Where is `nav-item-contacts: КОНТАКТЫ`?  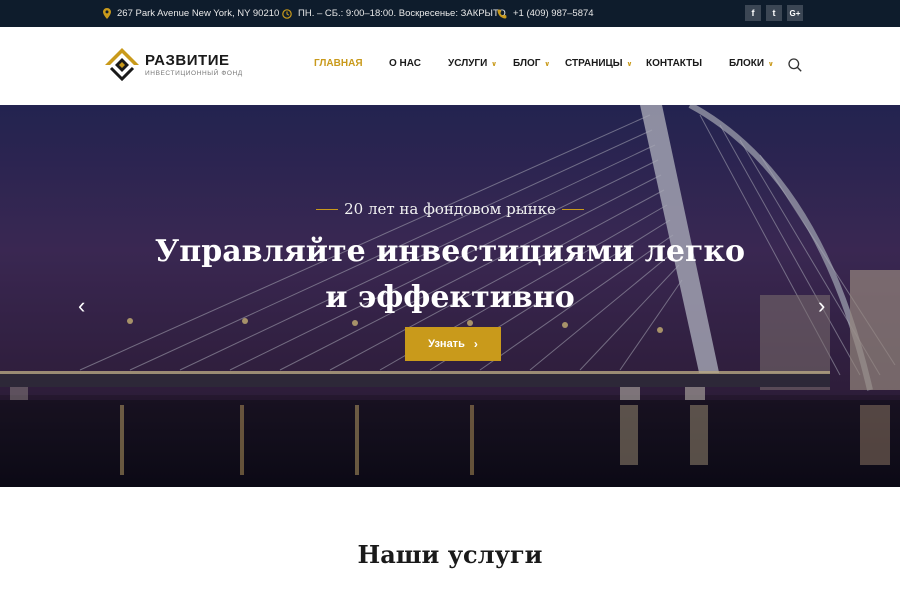 nav-item-contacts: КОНТАКТЫ is located at coordinates (674, 63).